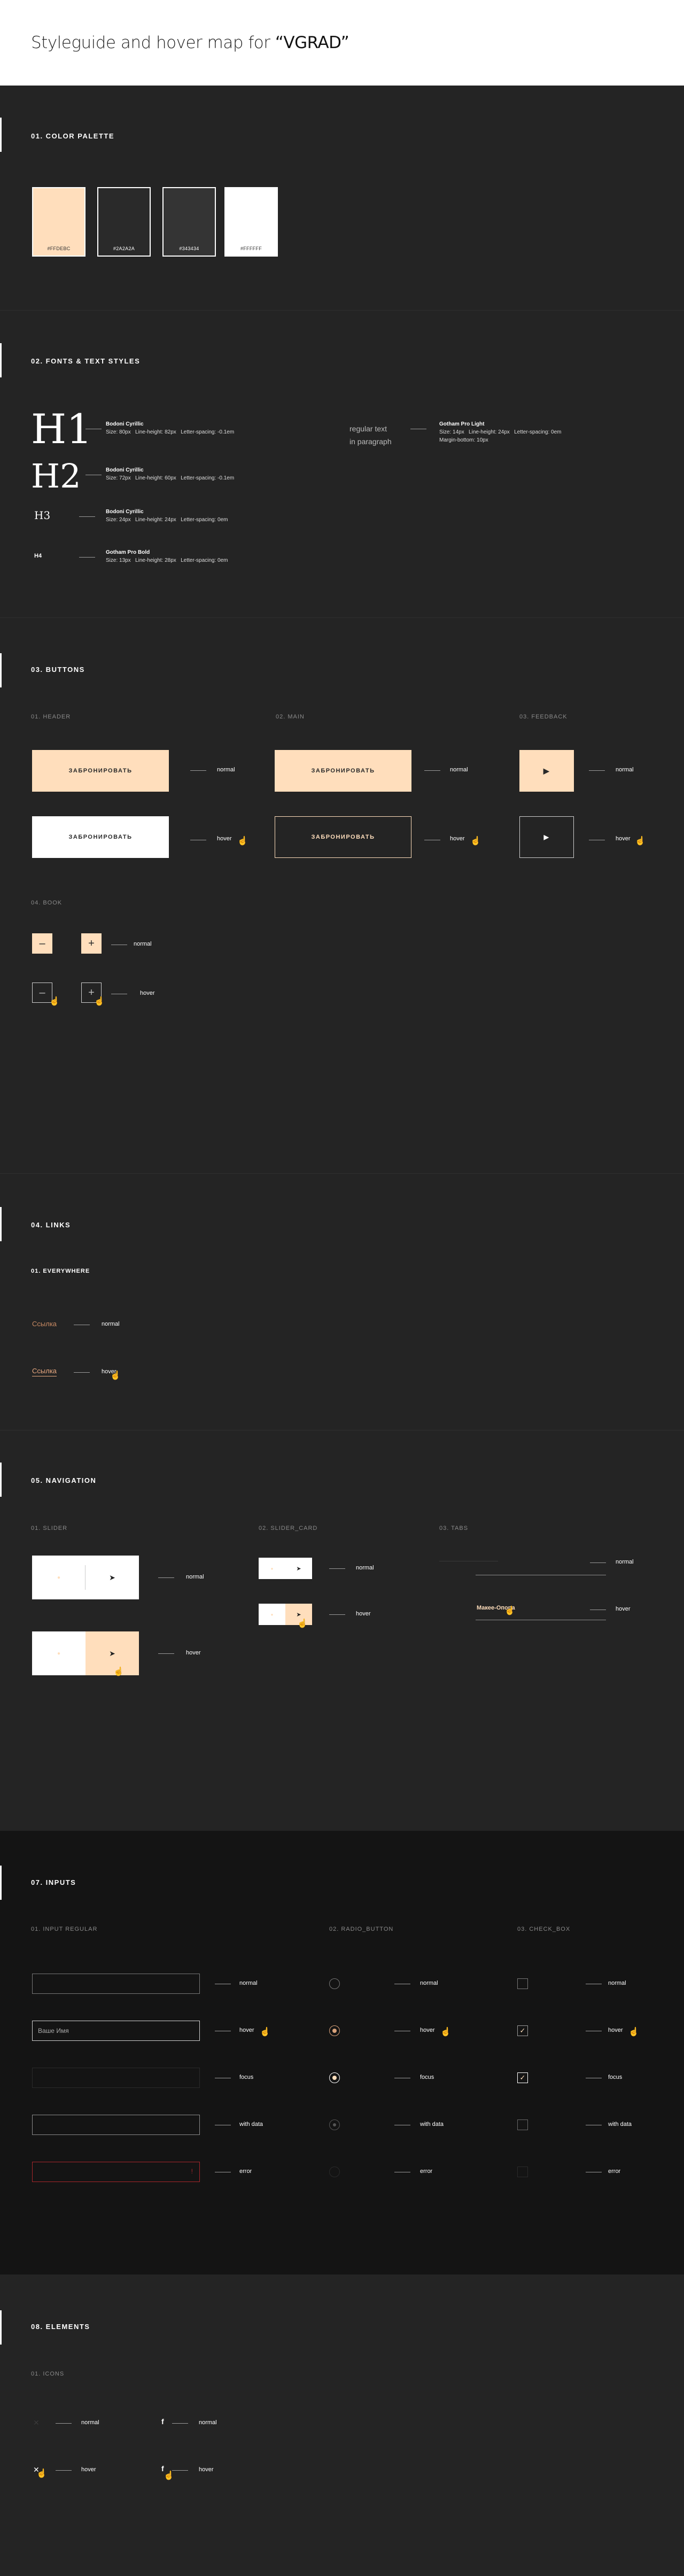  I want to click on h3-sample: H3, so click(43, 515).